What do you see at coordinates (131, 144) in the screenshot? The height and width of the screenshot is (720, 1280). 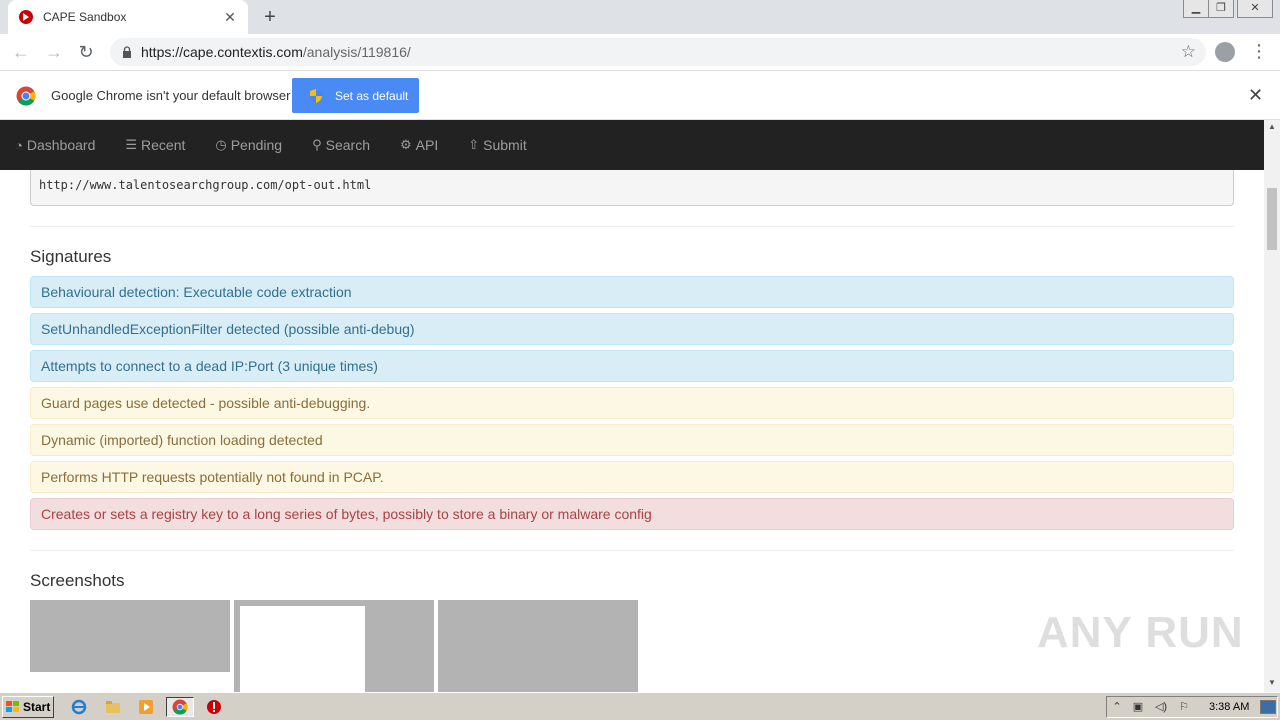 I see `list-icon: ☰` at bounding box center [131, 144].